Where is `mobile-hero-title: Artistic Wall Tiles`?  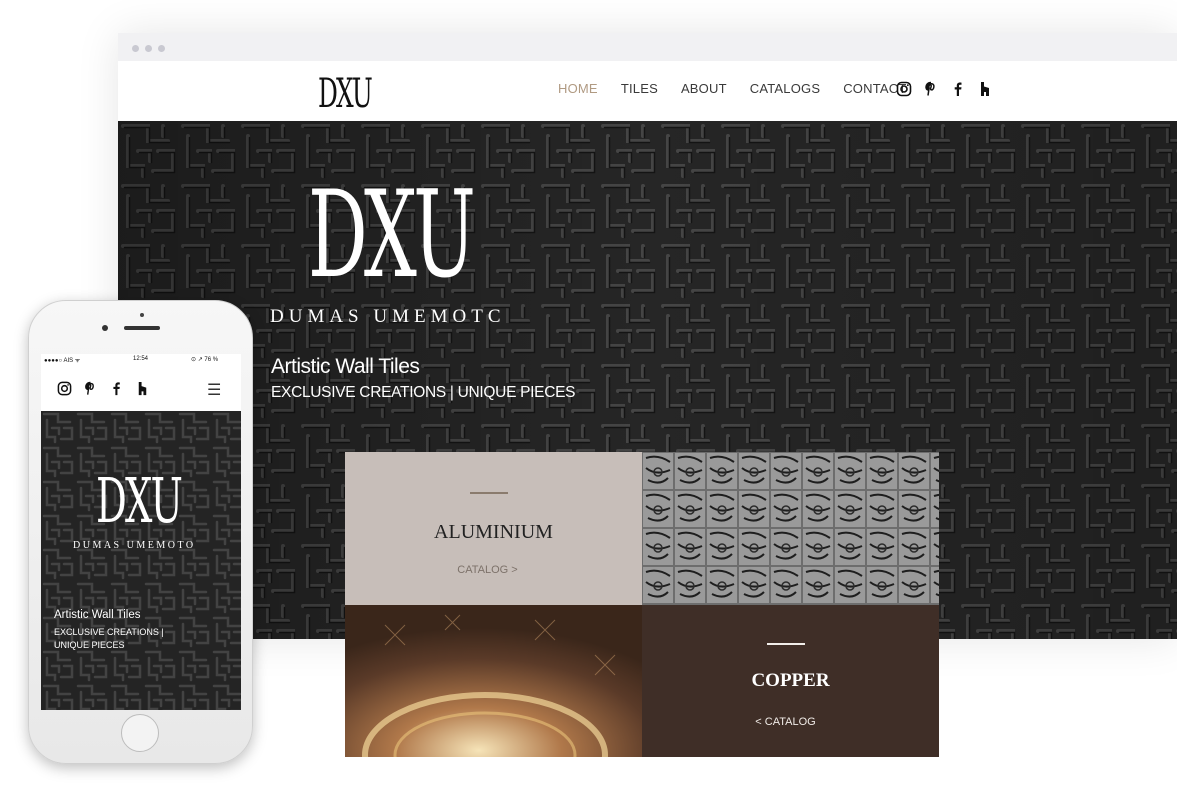 mobile-hero-title: Artistic Wall Tiles is located at coordinates (97, 615).